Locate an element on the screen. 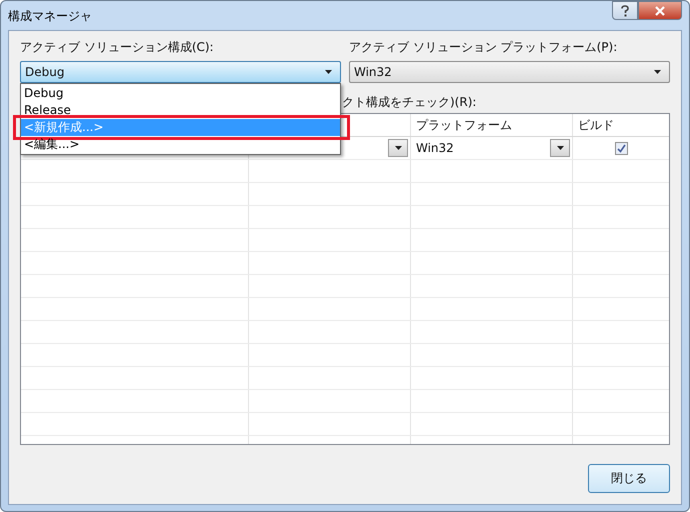 The image size is (690, 512). project-contexts-label: クト構成をチェック)(R): is located at coordinates (409, 102).